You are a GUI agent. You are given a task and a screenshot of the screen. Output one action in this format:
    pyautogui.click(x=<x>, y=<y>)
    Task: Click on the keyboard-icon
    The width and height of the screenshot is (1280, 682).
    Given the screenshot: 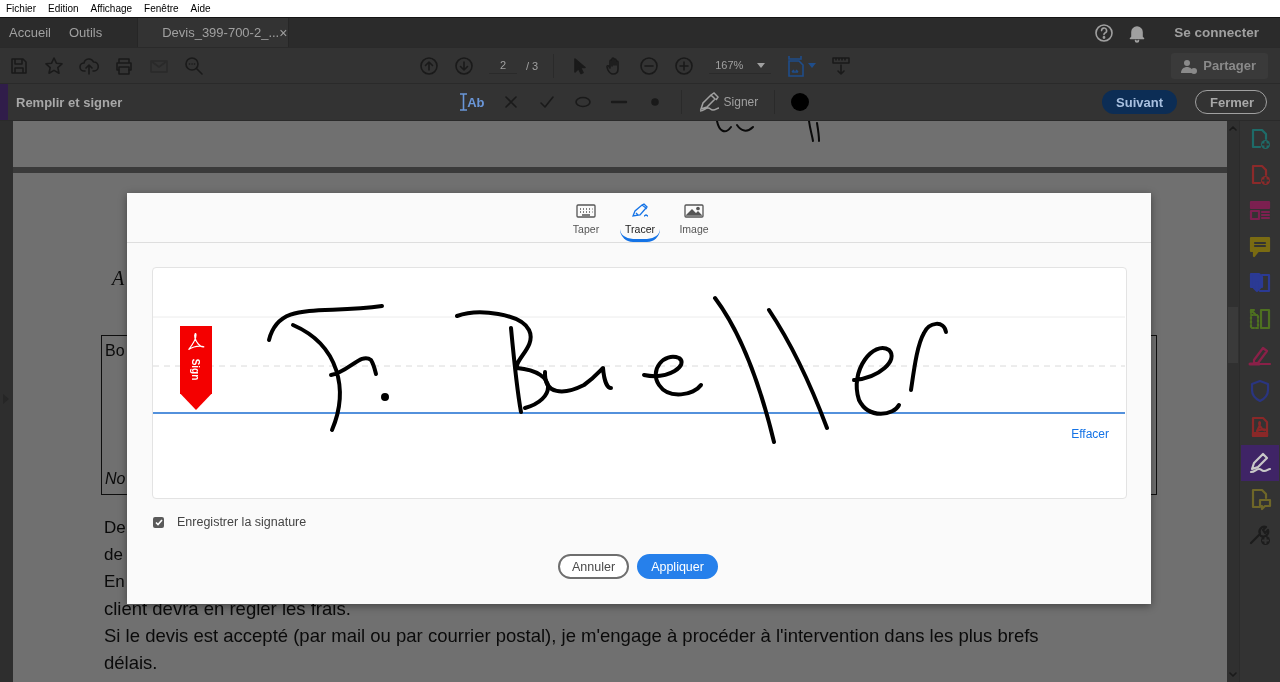 What is the action you would take?
    pyautogui.click(x=586, y=211)
    